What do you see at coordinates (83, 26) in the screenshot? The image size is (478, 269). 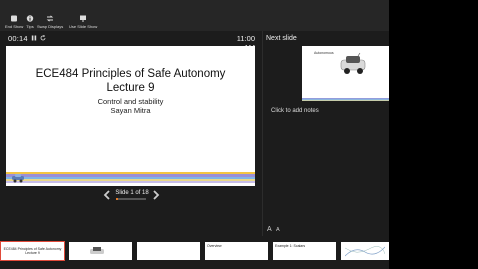 I see `use-slide-show-label: Use Slide Show` at bounding box center [83, 26].